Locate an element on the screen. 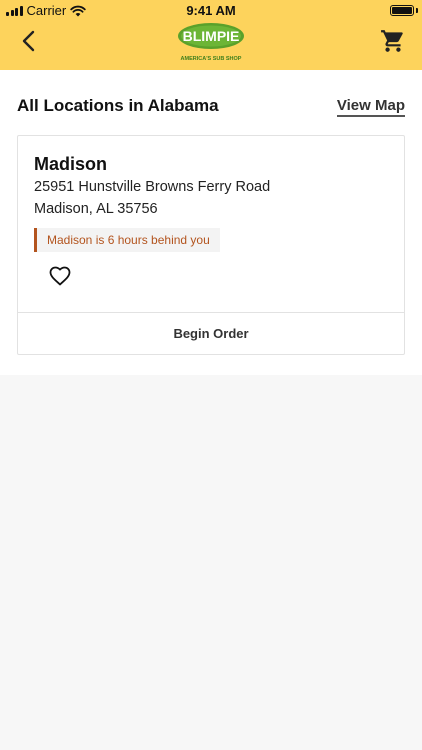 This screenshot has width=422, height=750. battery-nub is located at coordinates (417, 10).